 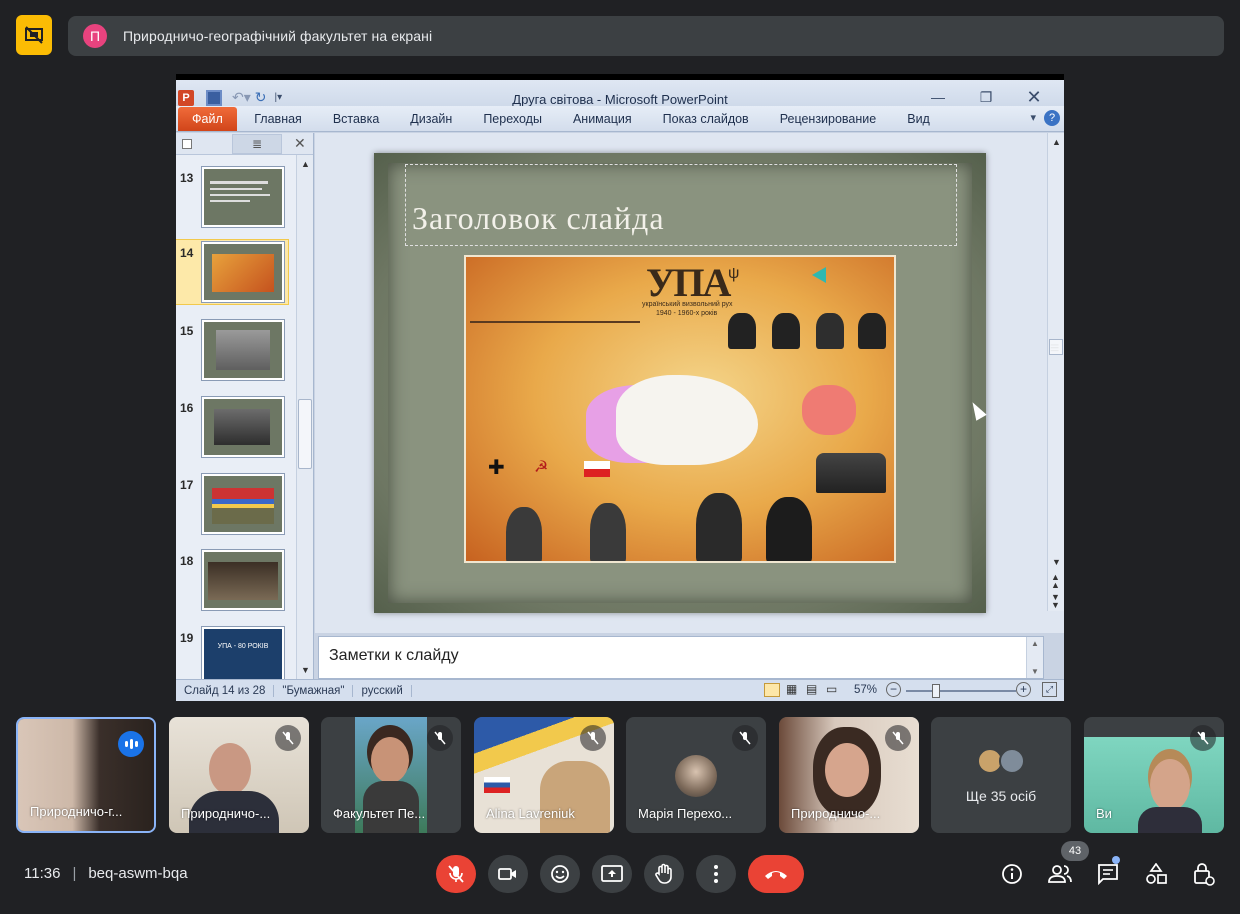 What do you see at coordinates (394, 655) in the screenshot?
I see `notes-placeholder: Заметки к слайду` at bounding box center [394, 655].